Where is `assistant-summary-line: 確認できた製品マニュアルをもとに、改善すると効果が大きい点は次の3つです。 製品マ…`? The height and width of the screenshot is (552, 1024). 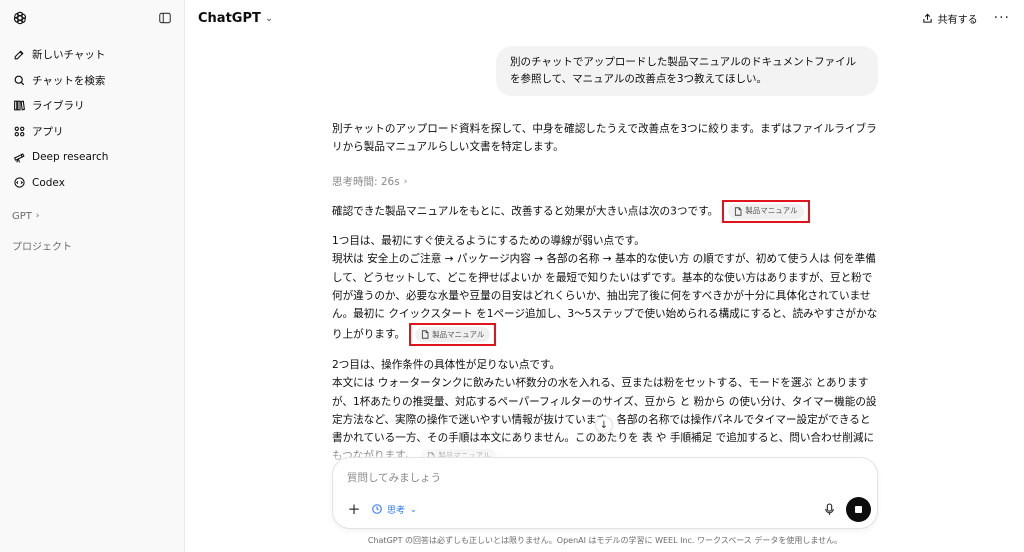
assistant-summary-line: 確認できた製品マニュアルをもとに、改善すると効果が大きい点は次の3つです。 製品マ… is located at coordinates (606, 211).